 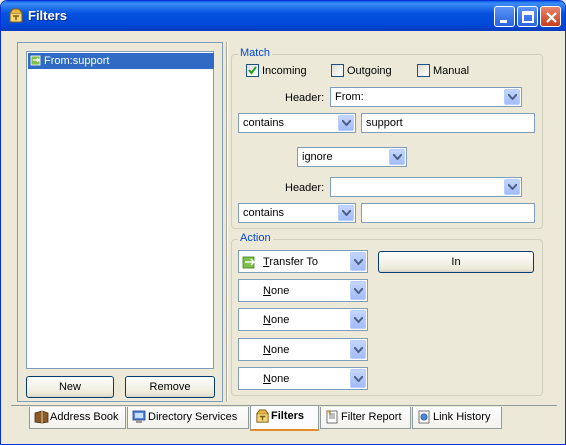 I want to click on tab-label: Link History, so click(x=462, y=417).